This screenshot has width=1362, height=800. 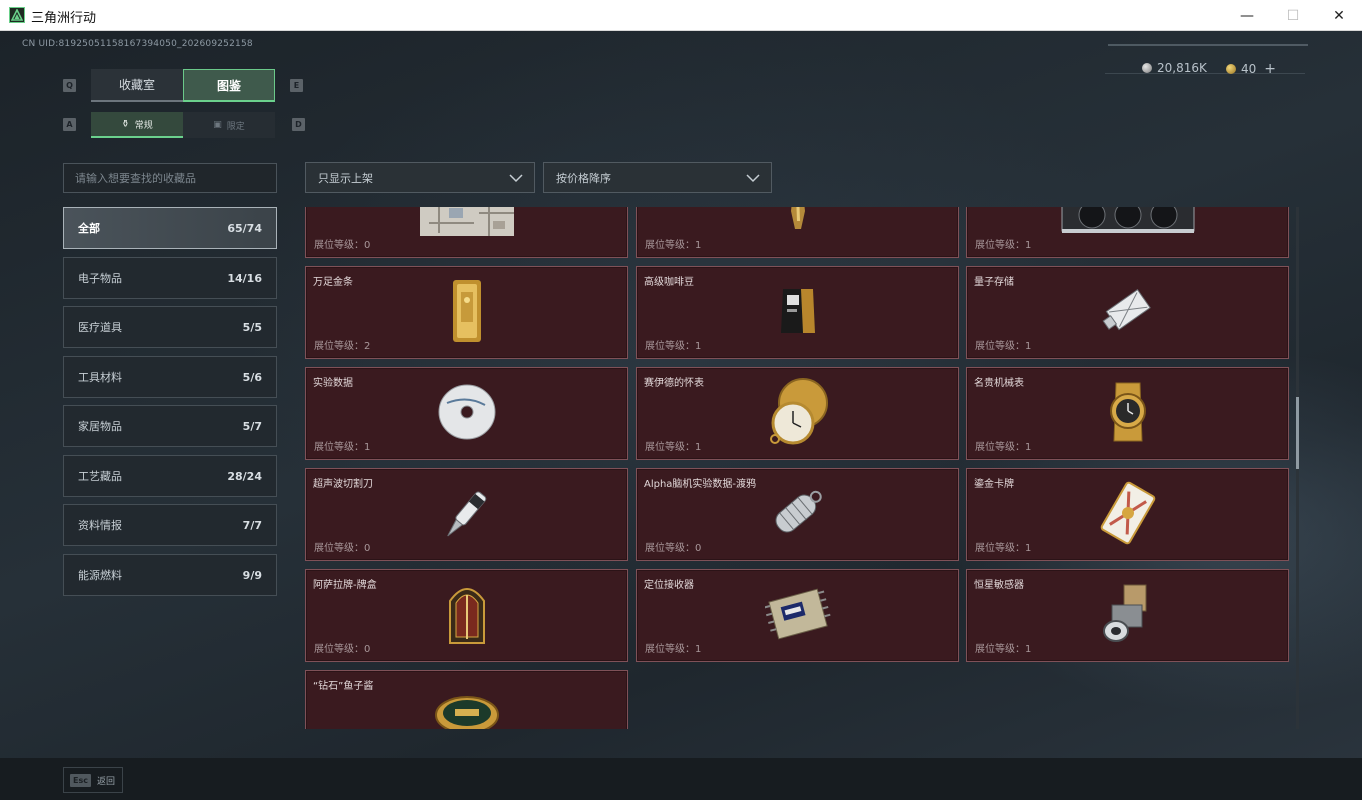 I want to click on subtab-regular: ⚱ 常规, so click(x=137, y=125).